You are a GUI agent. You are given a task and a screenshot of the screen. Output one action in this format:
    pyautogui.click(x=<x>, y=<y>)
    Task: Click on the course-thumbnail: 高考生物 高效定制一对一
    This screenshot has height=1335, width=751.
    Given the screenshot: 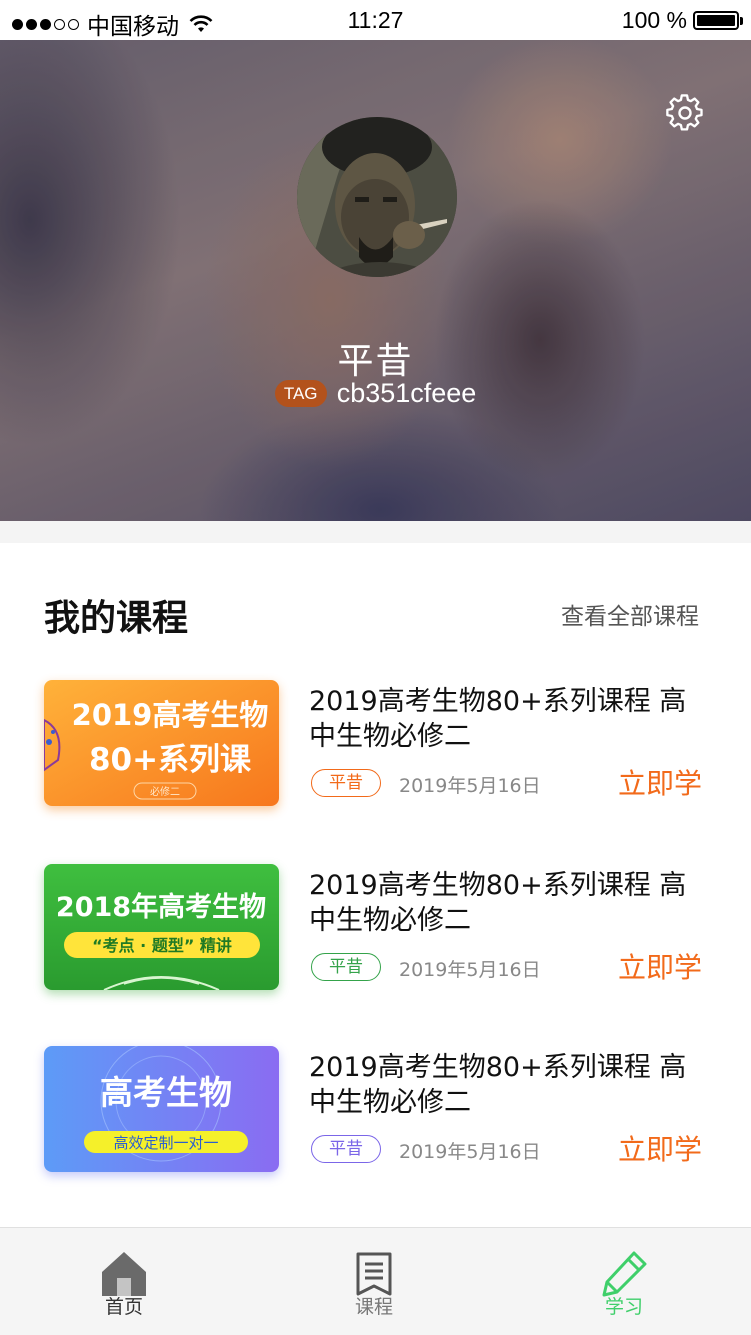 What is the action you would take?
    pyautogui.click(x=161, y=1109)
    